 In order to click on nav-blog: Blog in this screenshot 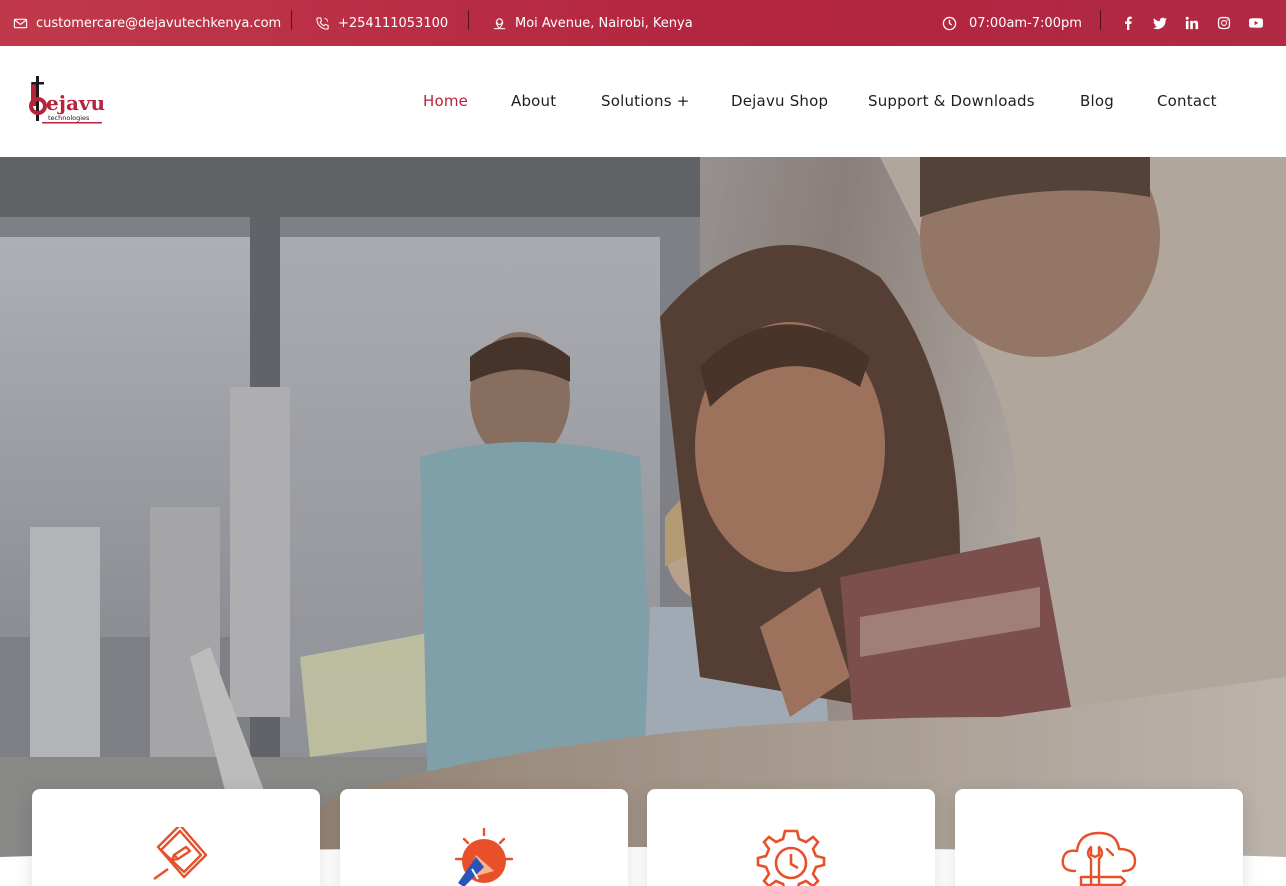, I will do `click(1097, 101)`.